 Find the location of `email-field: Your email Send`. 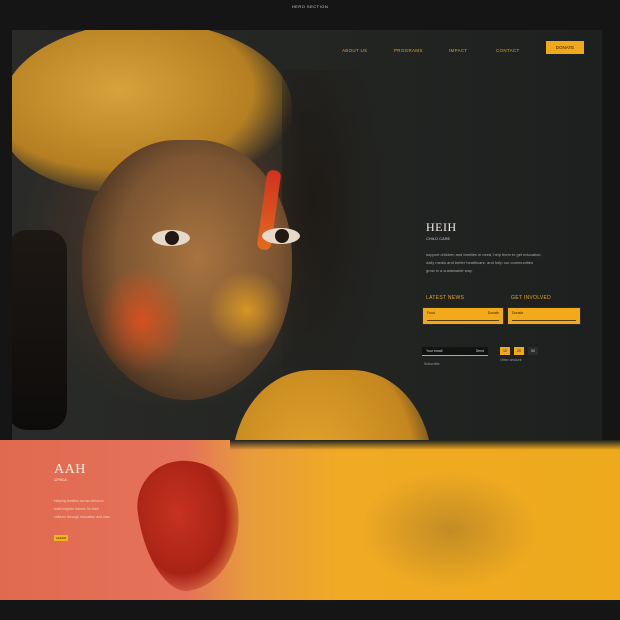

email-field: Your email Send is located at coordinates (455, 351).